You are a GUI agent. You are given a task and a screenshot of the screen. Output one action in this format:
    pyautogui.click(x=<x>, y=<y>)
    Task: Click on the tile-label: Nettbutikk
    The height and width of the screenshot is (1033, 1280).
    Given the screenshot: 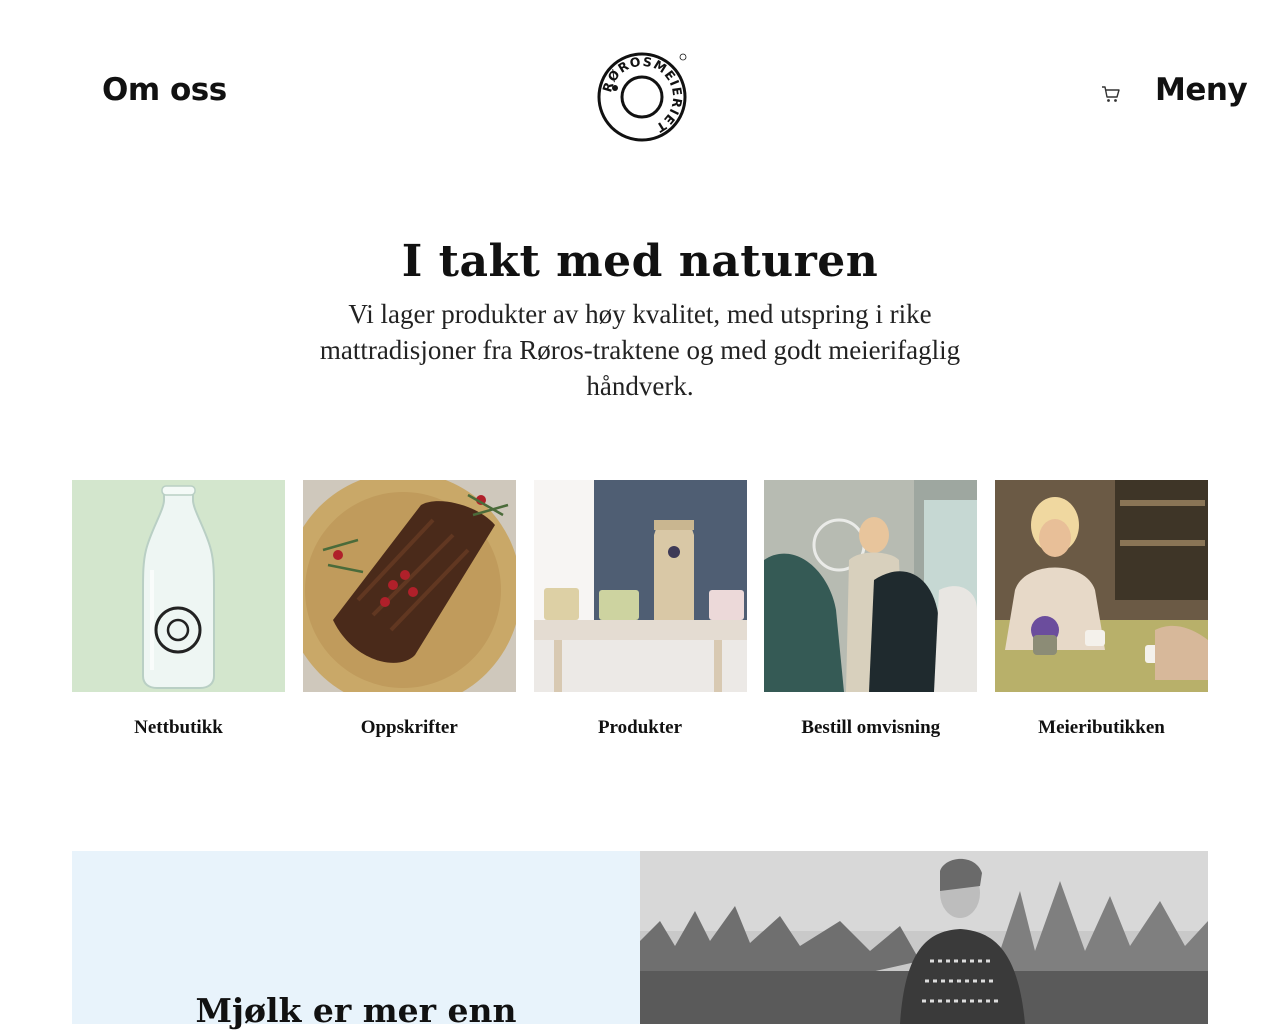 What is the action you would take?
    pyautogui.click(x=178, y=727)
    